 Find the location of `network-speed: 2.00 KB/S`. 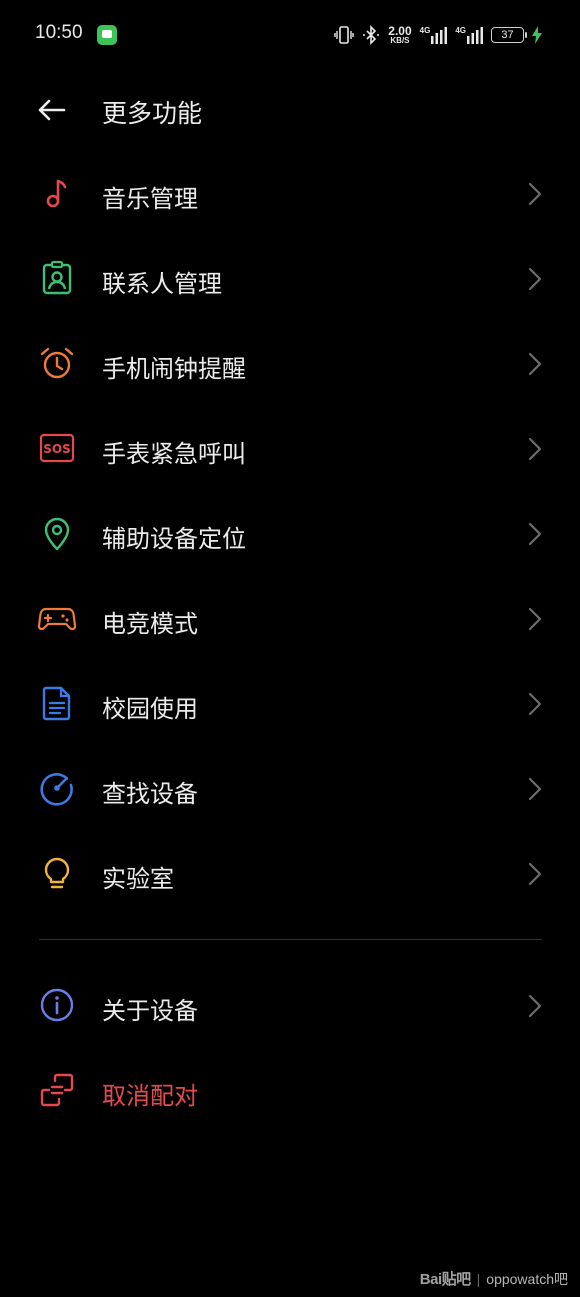

network-speed: 2.00 KB/S is located at coordinates (399, 35).